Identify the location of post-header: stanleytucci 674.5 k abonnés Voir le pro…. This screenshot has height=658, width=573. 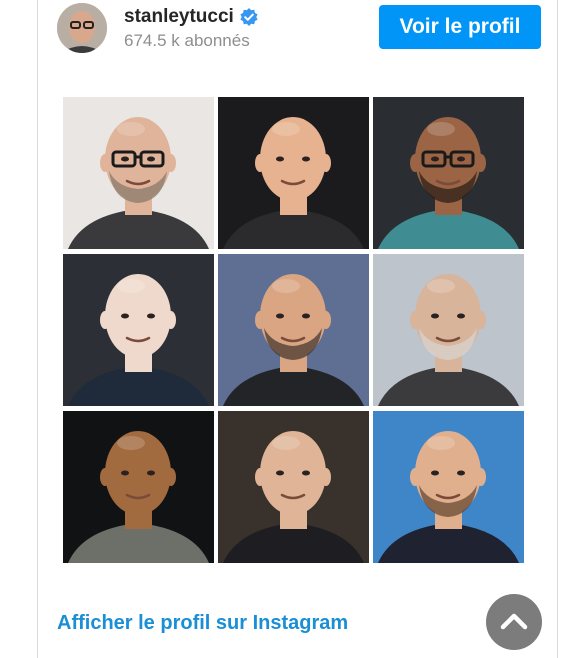
(299, 30).